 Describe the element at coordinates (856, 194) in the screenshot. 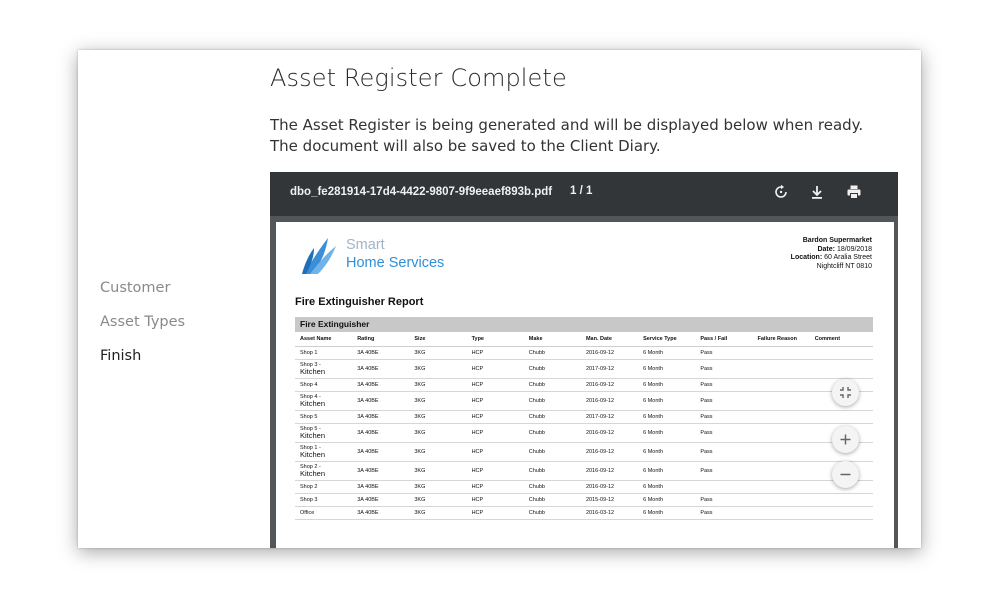

I see `print-icon` at that location.